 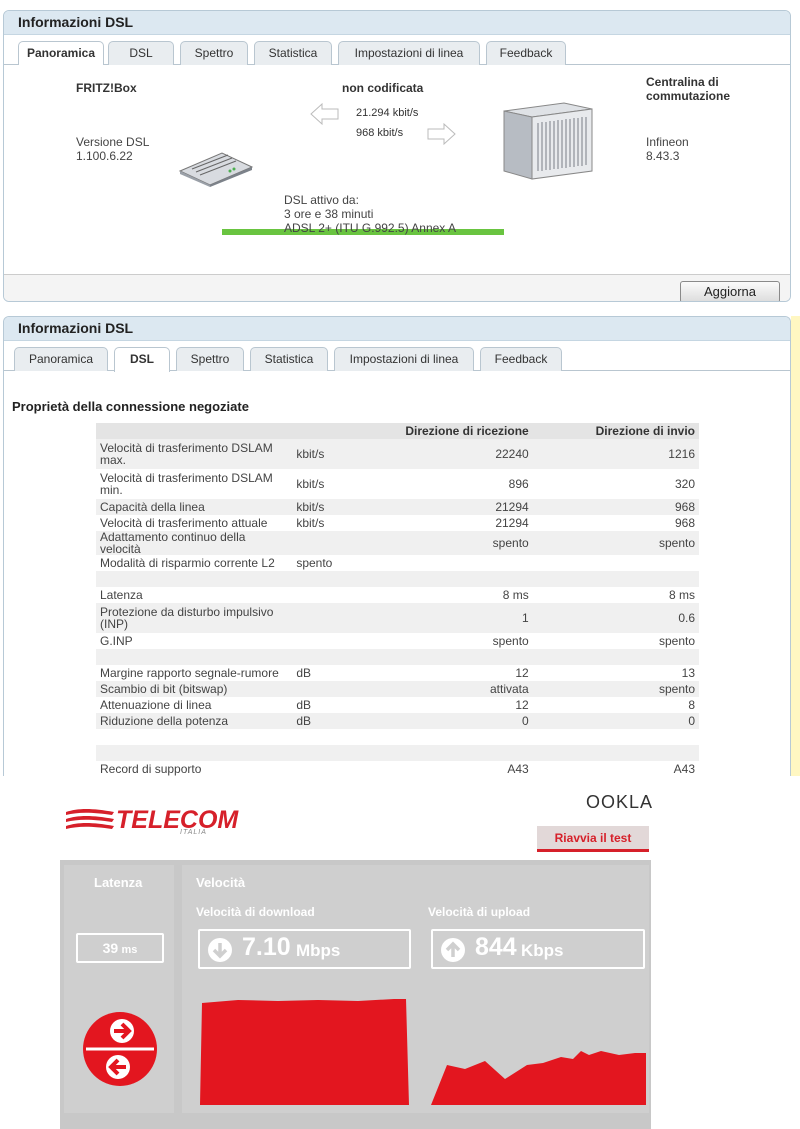 What do you see at coordinates (447, 721) in the screenshot?
I see `row-rx-value: 0` at bounding box center [447, 721].